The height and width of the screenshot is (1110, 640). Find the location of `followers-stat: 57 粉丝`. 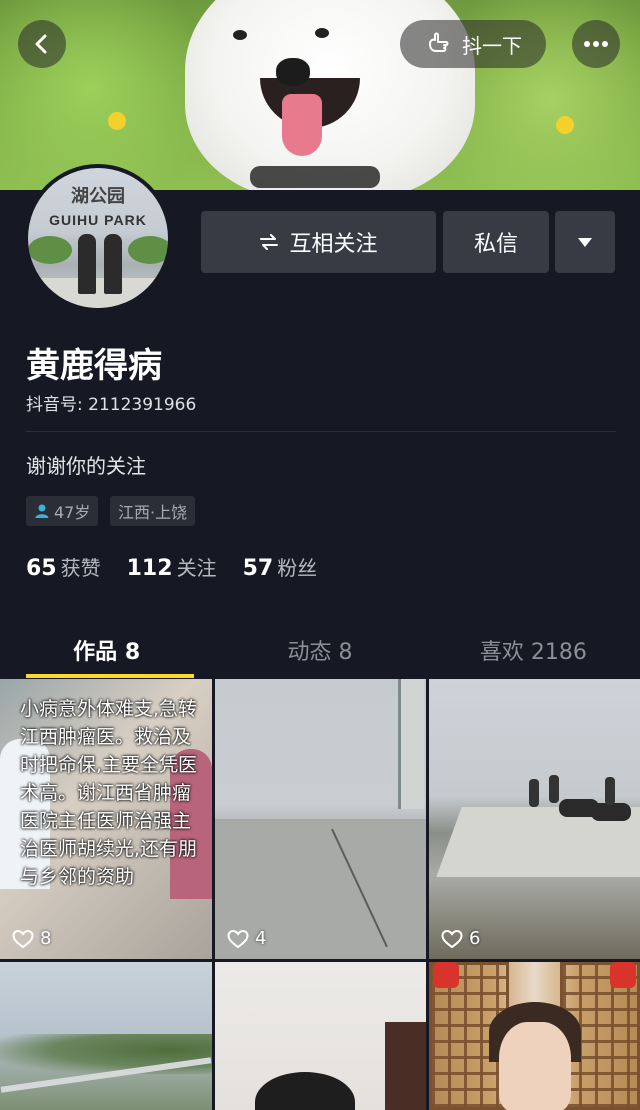

followers-stat: 57 粉丝 is located at coordinates (280, 566).